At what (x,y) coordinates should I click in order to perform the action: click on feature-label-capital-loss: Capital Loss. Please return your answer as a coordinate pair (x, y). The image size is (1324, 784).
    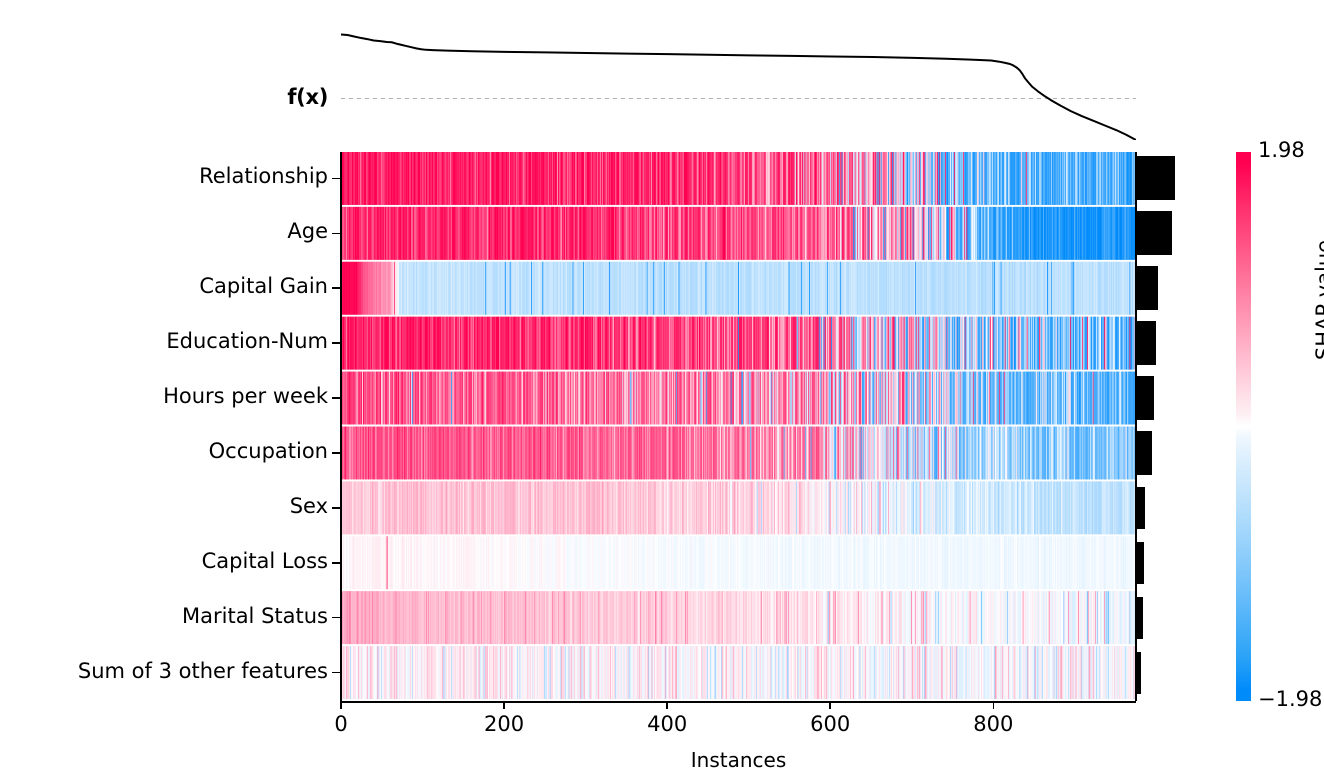
    Looking at the image, I should click on (264, 560).